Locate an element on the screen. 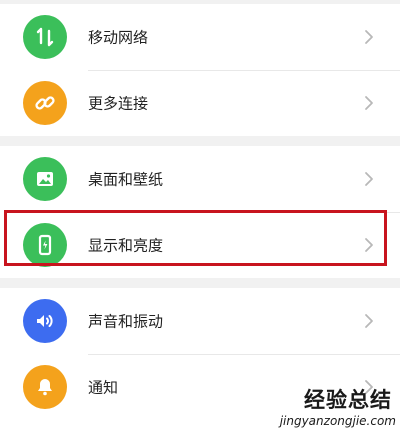 The width and height of the screenshot is (400, 436). link-icon is located at coordinates (45, 103).